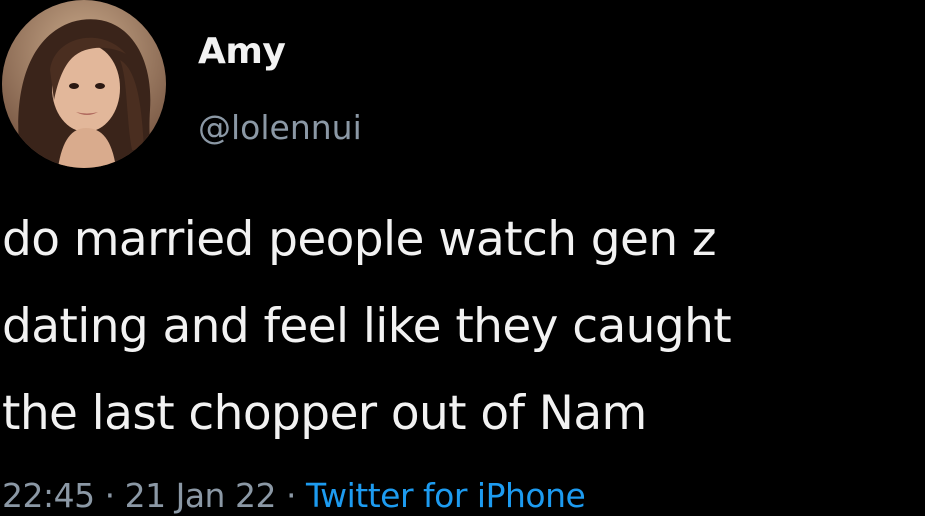 The height and width of the screenshot is (516, 925). I want to click on tweet-time: 22:45, so click(48, 495).